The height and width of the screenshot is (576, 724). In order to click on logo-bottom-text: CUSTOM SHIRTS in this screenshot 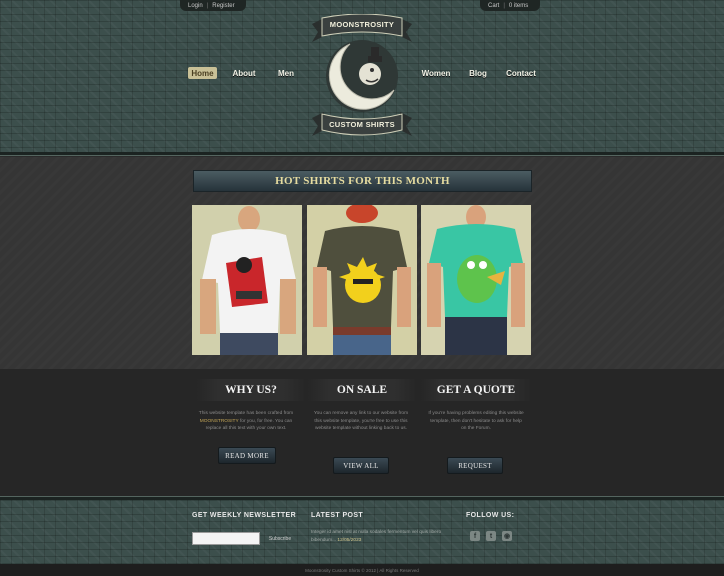, I will do `click(362, 124)`.